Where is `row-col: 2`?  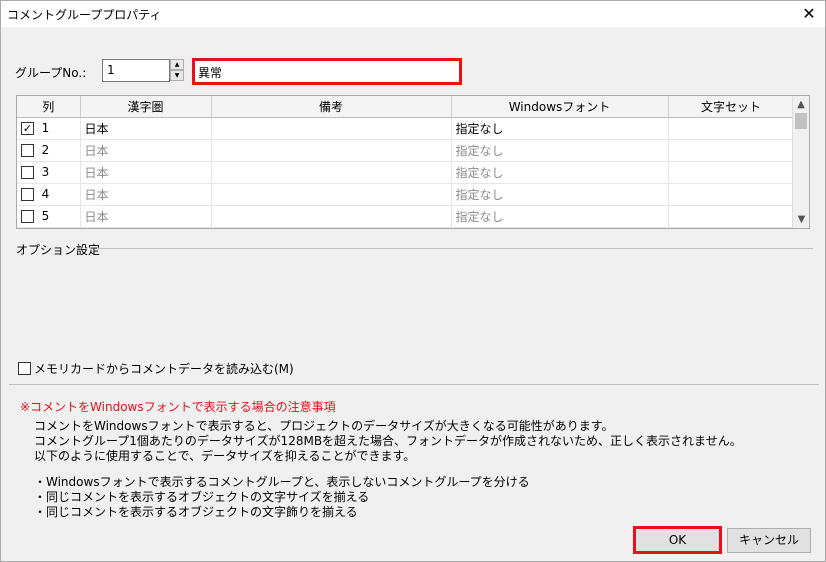
row-col: 2 is located at coordinates (45, 150).